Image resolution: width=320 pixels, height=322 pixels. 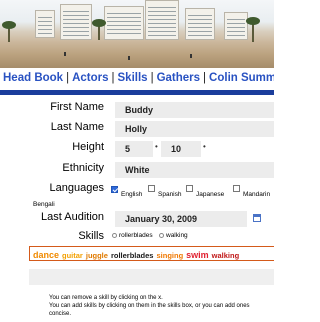 I want to click on nav-skills: Skills, so click(x=133, y=78).